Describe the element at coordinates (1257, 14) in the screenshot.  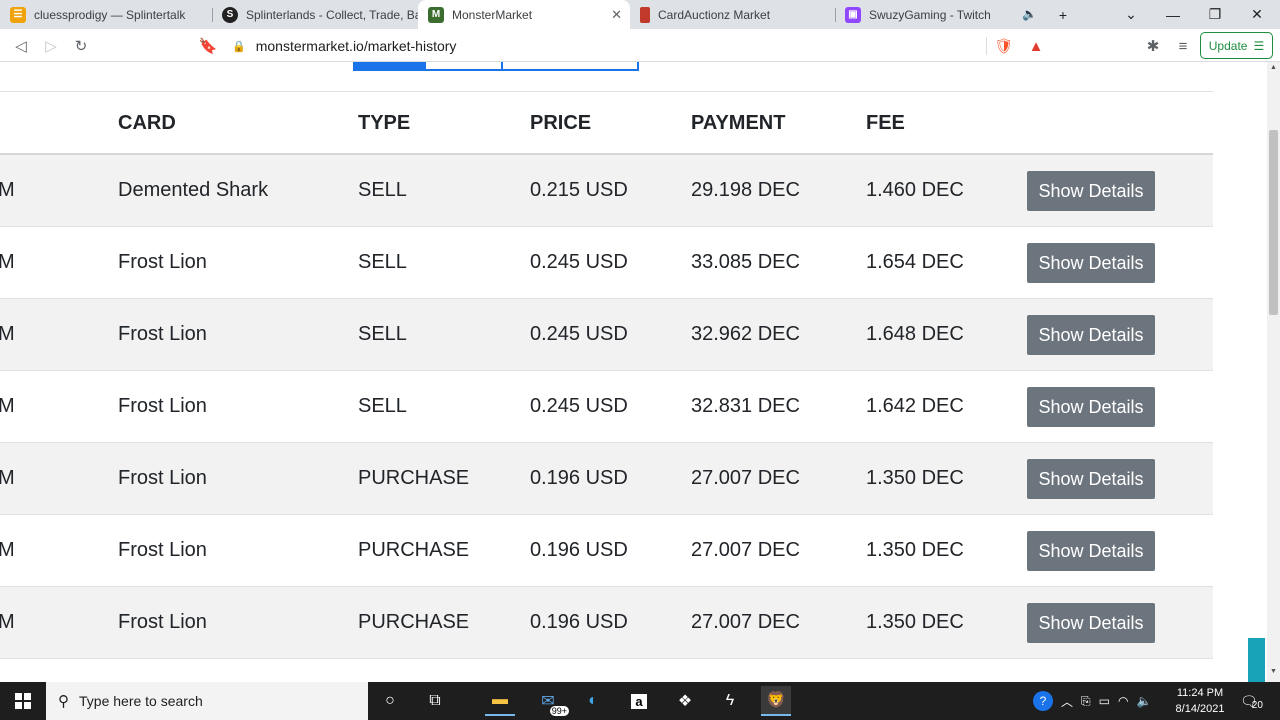
I see `close-window-icon: ✕` at that location.